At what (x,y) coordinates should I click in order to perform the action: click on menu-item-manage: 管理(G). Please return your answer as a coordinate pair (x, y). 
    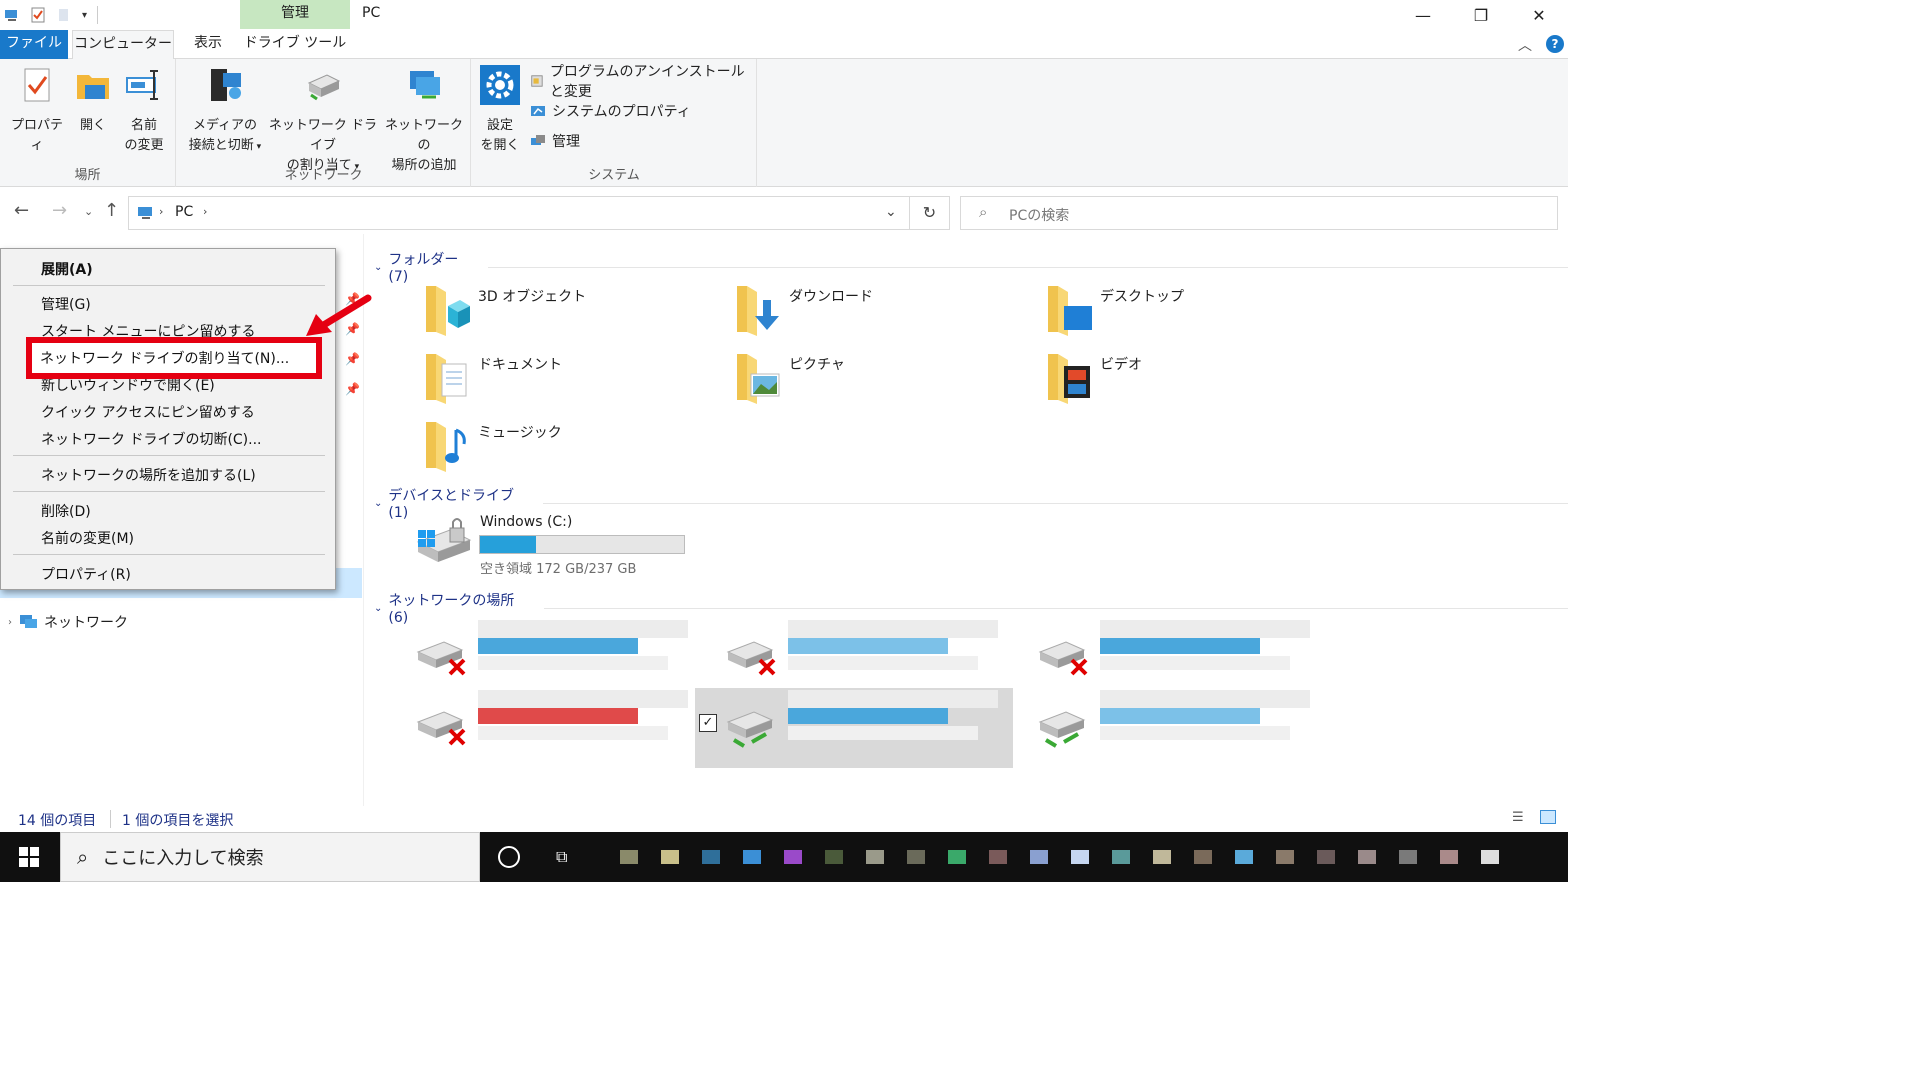
    Looking at the image, I should click on (66, 304).